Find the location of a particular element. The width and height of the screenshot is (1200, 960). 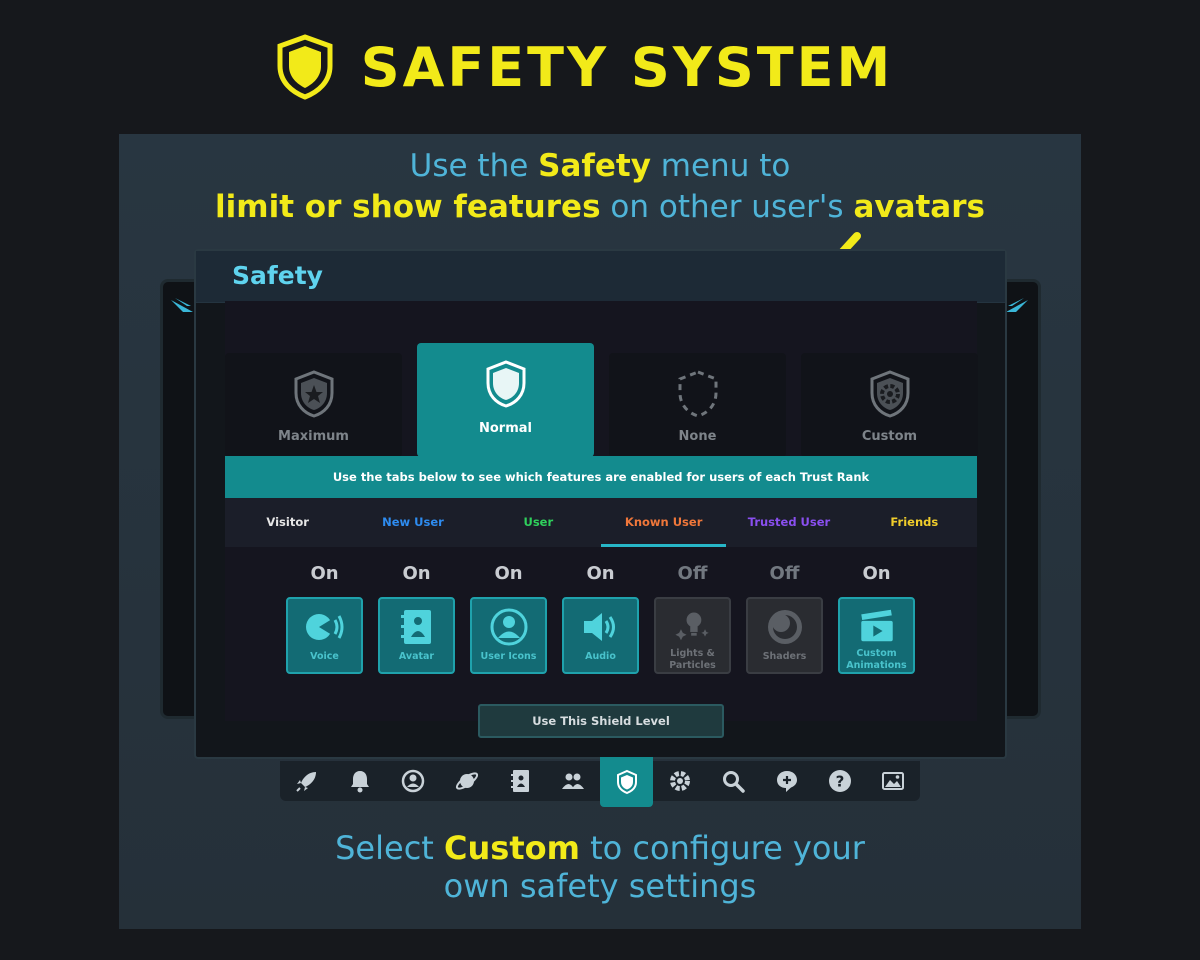

chat-add-icon is located at coordinates (786, 781).